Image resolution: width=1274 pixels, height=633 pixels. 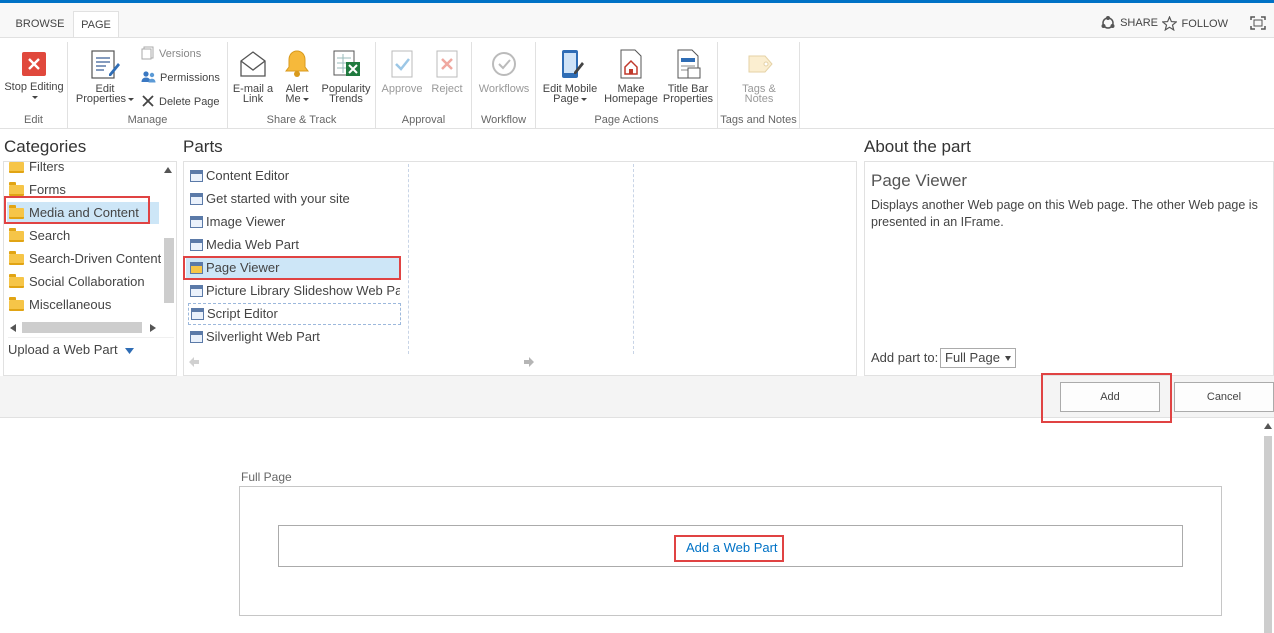 What do you see at coordinates (1110, 397) in the screenshot?
I see `add-button: Add` at bounding box center [1110, 397].